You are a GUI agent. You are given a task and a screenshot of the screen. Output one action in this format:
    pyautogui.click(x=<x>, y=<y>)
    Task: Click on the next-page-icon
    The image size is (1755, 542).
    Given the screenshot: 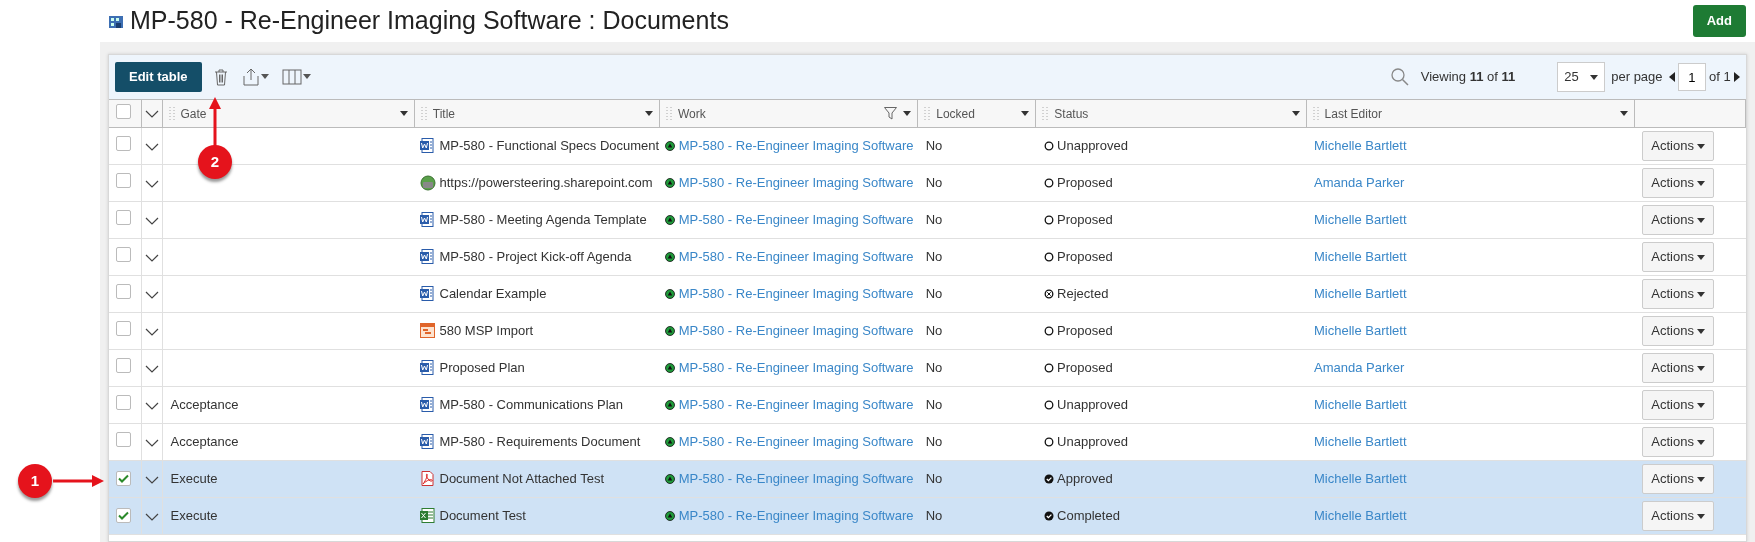 What is the action you would take?
    pyautogui.click(x=1737, y=77)
    